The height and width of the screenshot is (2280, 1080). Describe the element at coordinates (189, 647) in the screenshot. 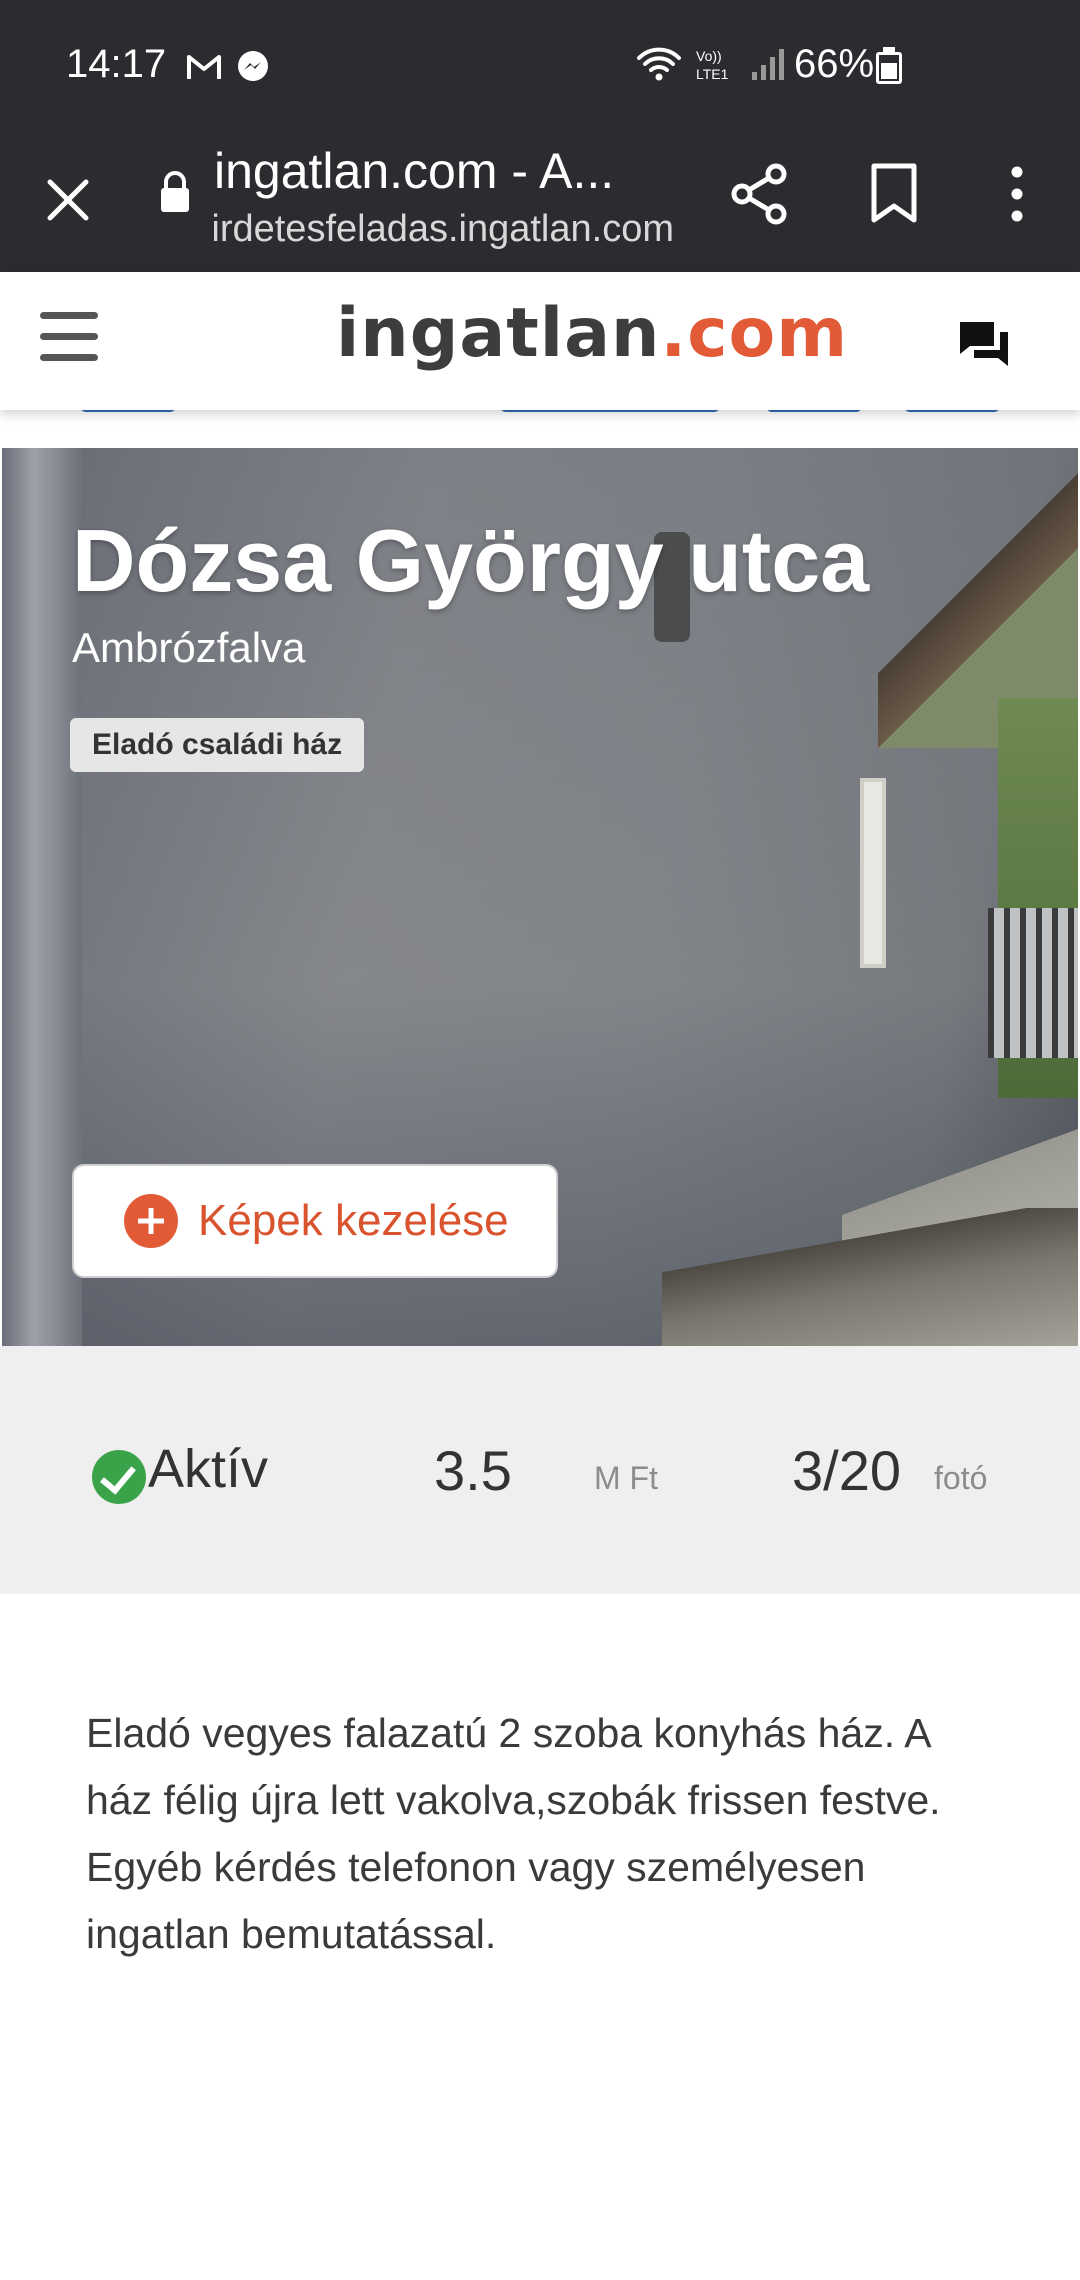

I see `listing-city: Ambrózfalva` at that location.